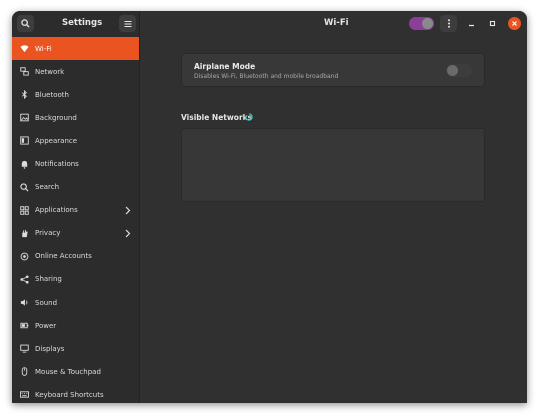 The height and width of the screenshot is (415, 540). I want to click on sidebar-item-label: Notifications, so click(57, 164).